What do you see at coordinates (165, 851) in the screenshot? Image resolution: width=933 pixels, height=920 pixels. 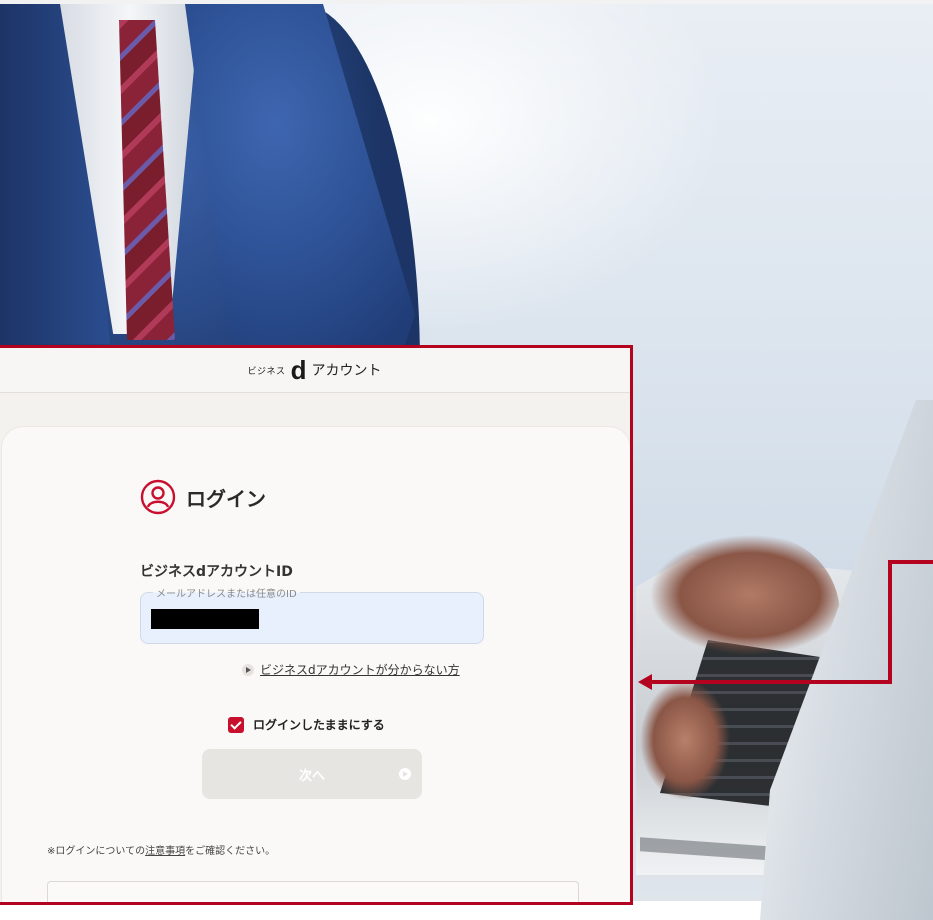 I see `notice-link: 注意事項` at bounding box center [165, 851].